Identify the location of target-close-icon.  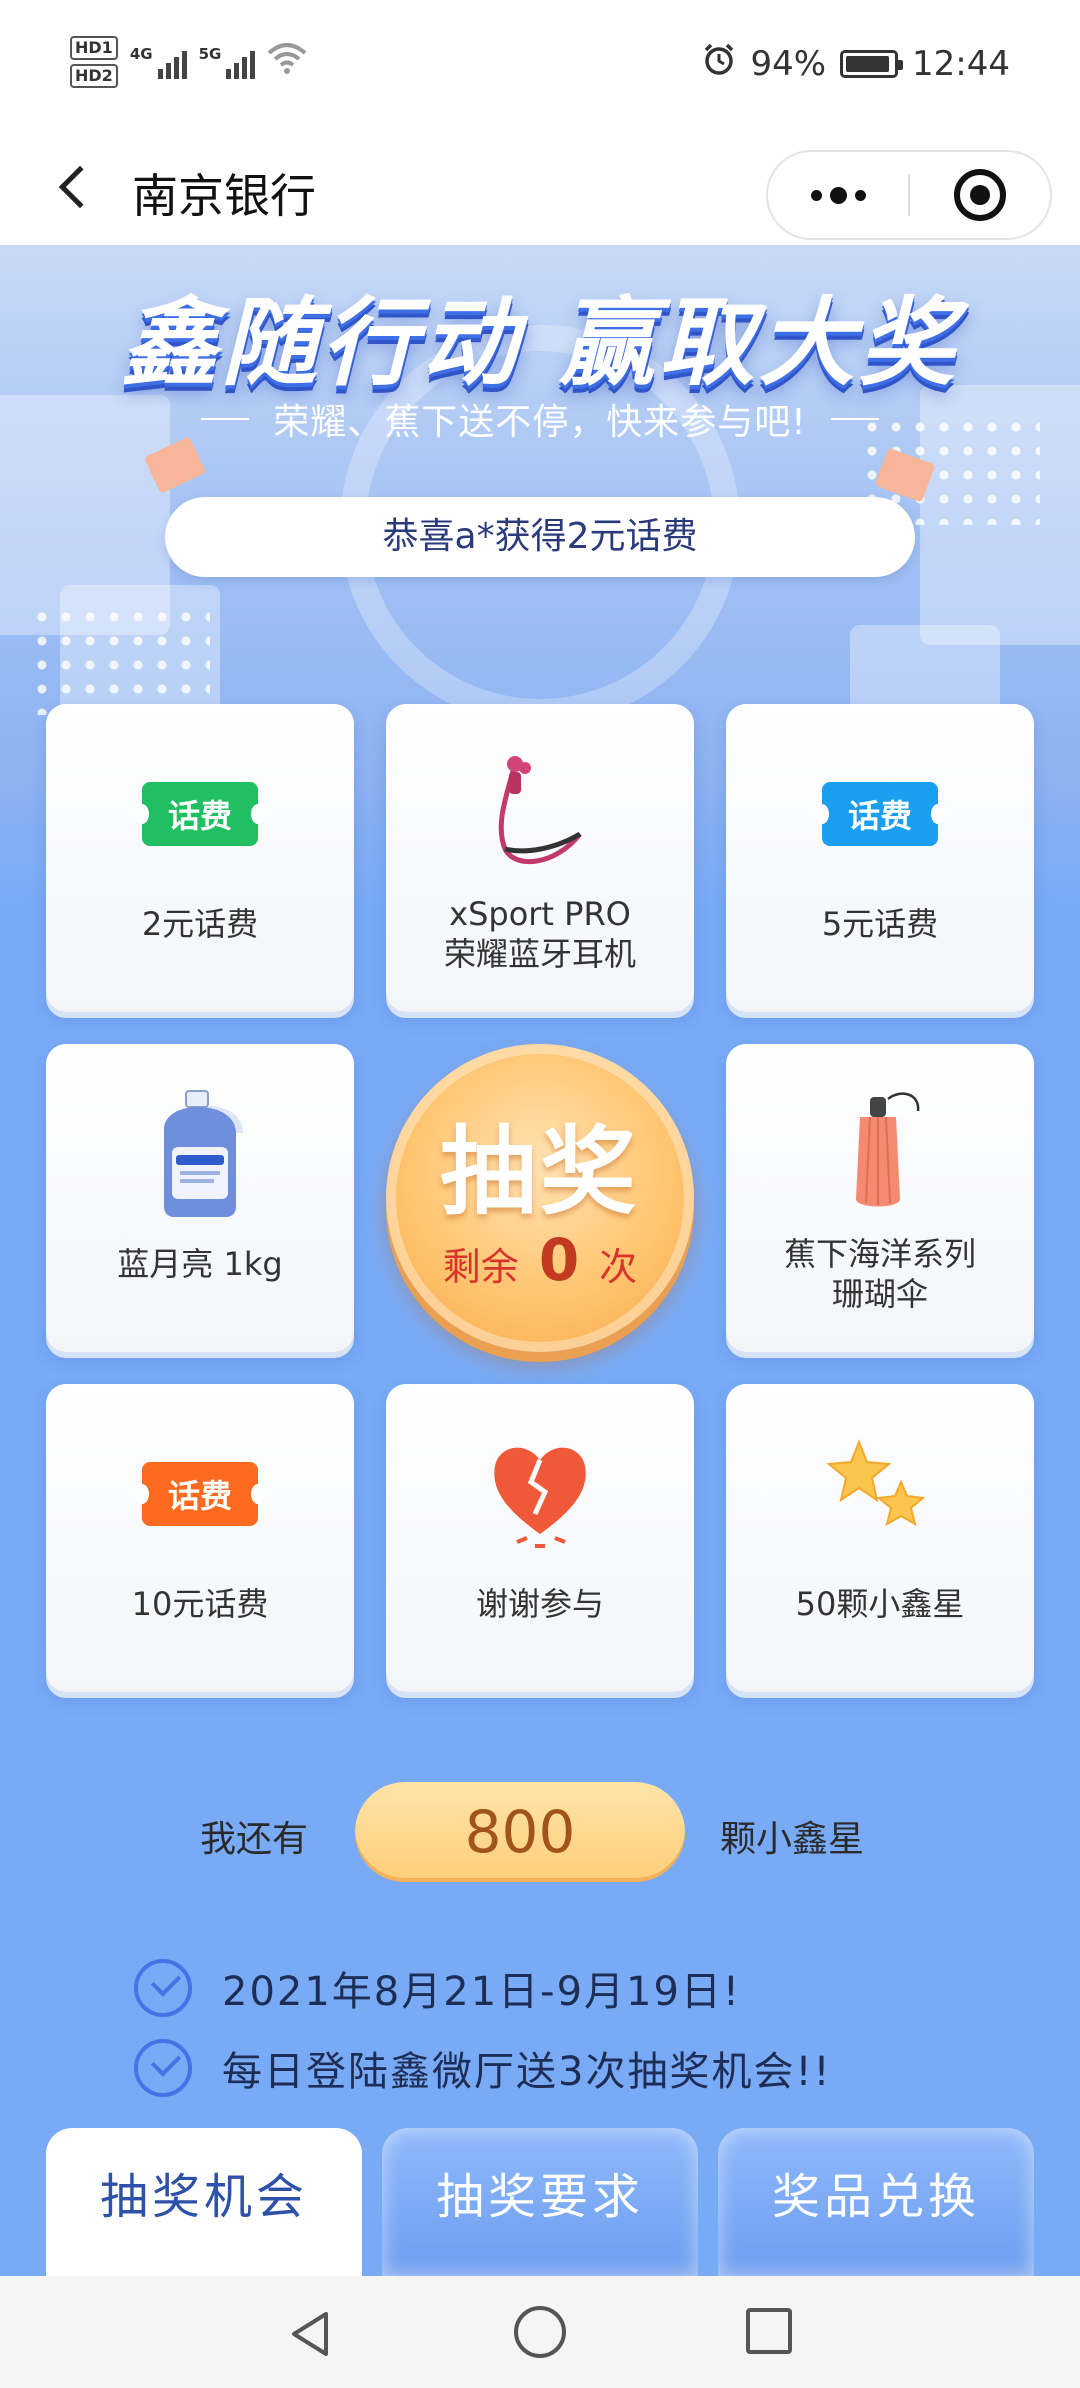
(980, 195).